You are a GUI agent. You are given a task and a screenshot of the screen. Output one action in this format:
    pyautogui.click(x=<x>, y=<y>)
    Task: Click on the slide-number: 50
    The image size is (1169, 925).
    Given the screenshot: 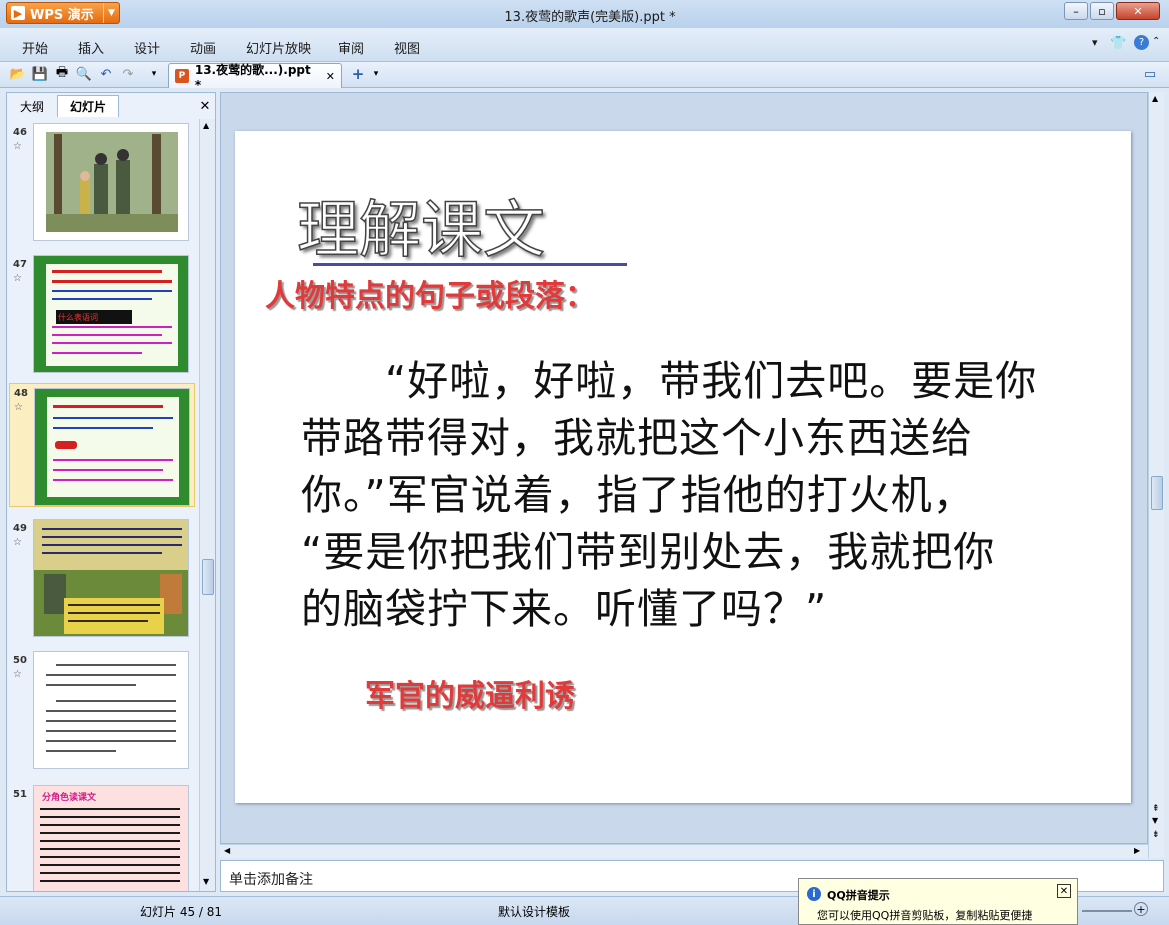 What is the action you would take?
    pyautogui.click(x=20, y=660)
    